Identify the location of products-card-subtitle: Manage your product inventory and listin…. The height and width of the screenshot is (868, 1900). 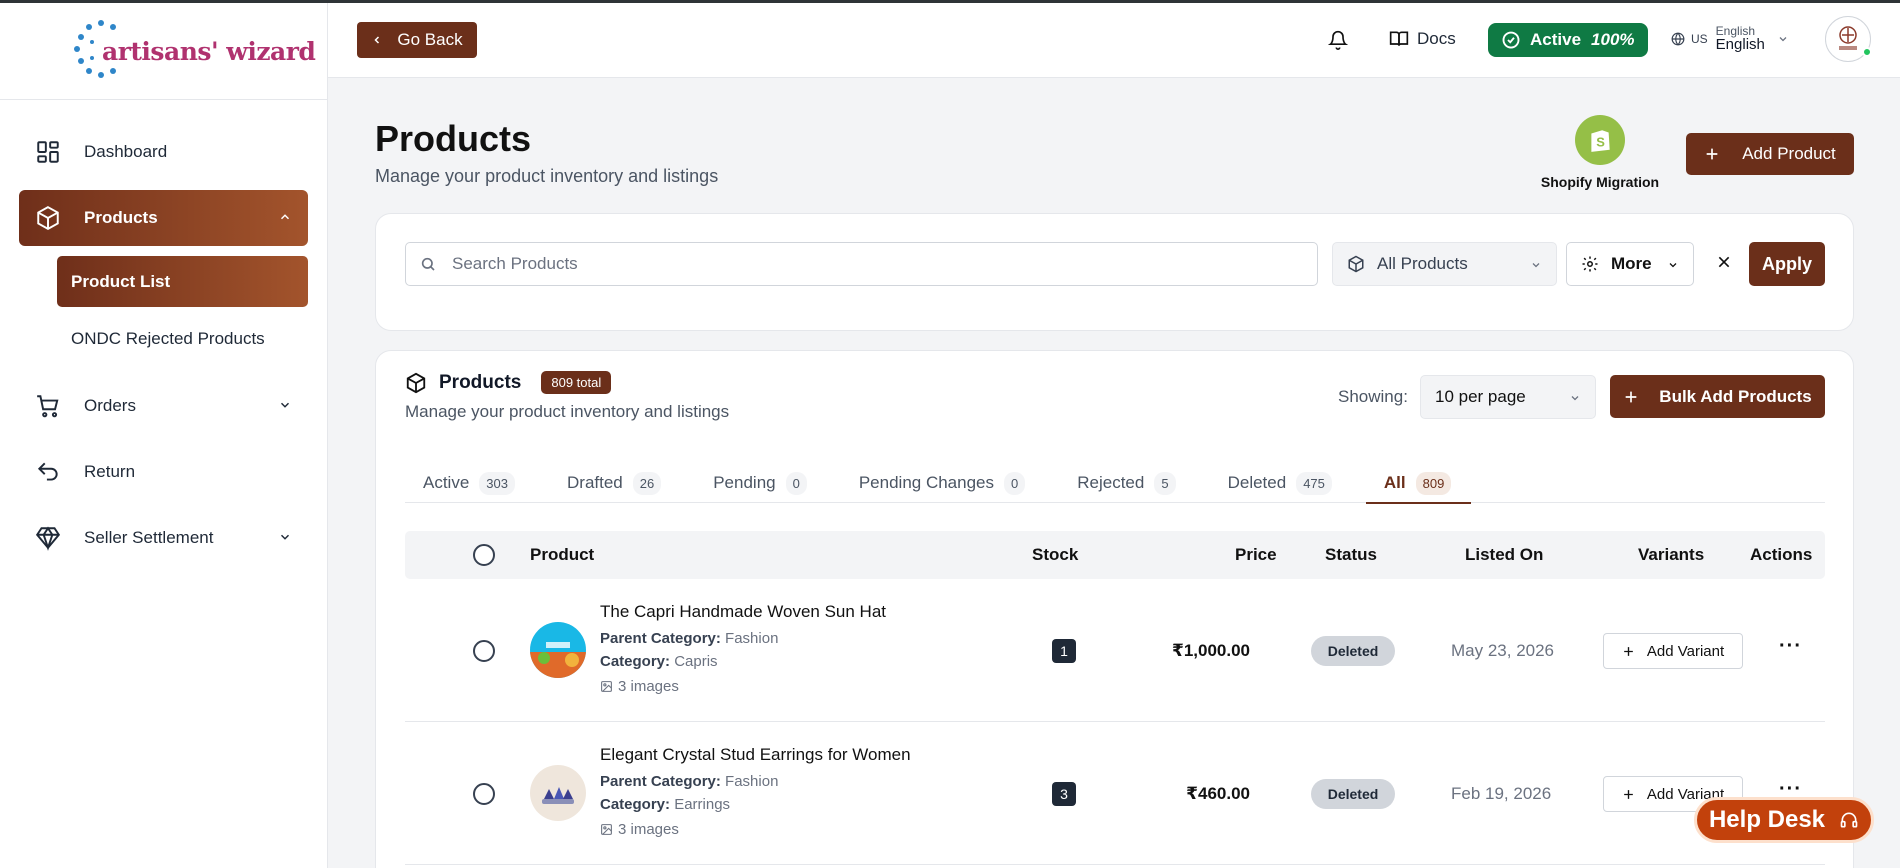
(567, 411).